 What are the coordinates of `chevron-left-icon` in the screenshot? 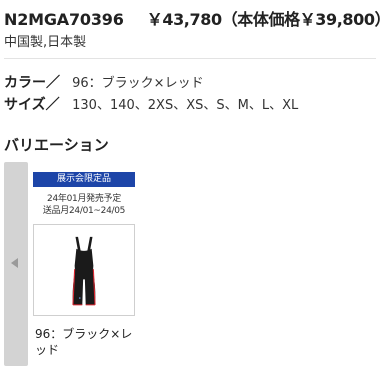 It's located at (14, 263).